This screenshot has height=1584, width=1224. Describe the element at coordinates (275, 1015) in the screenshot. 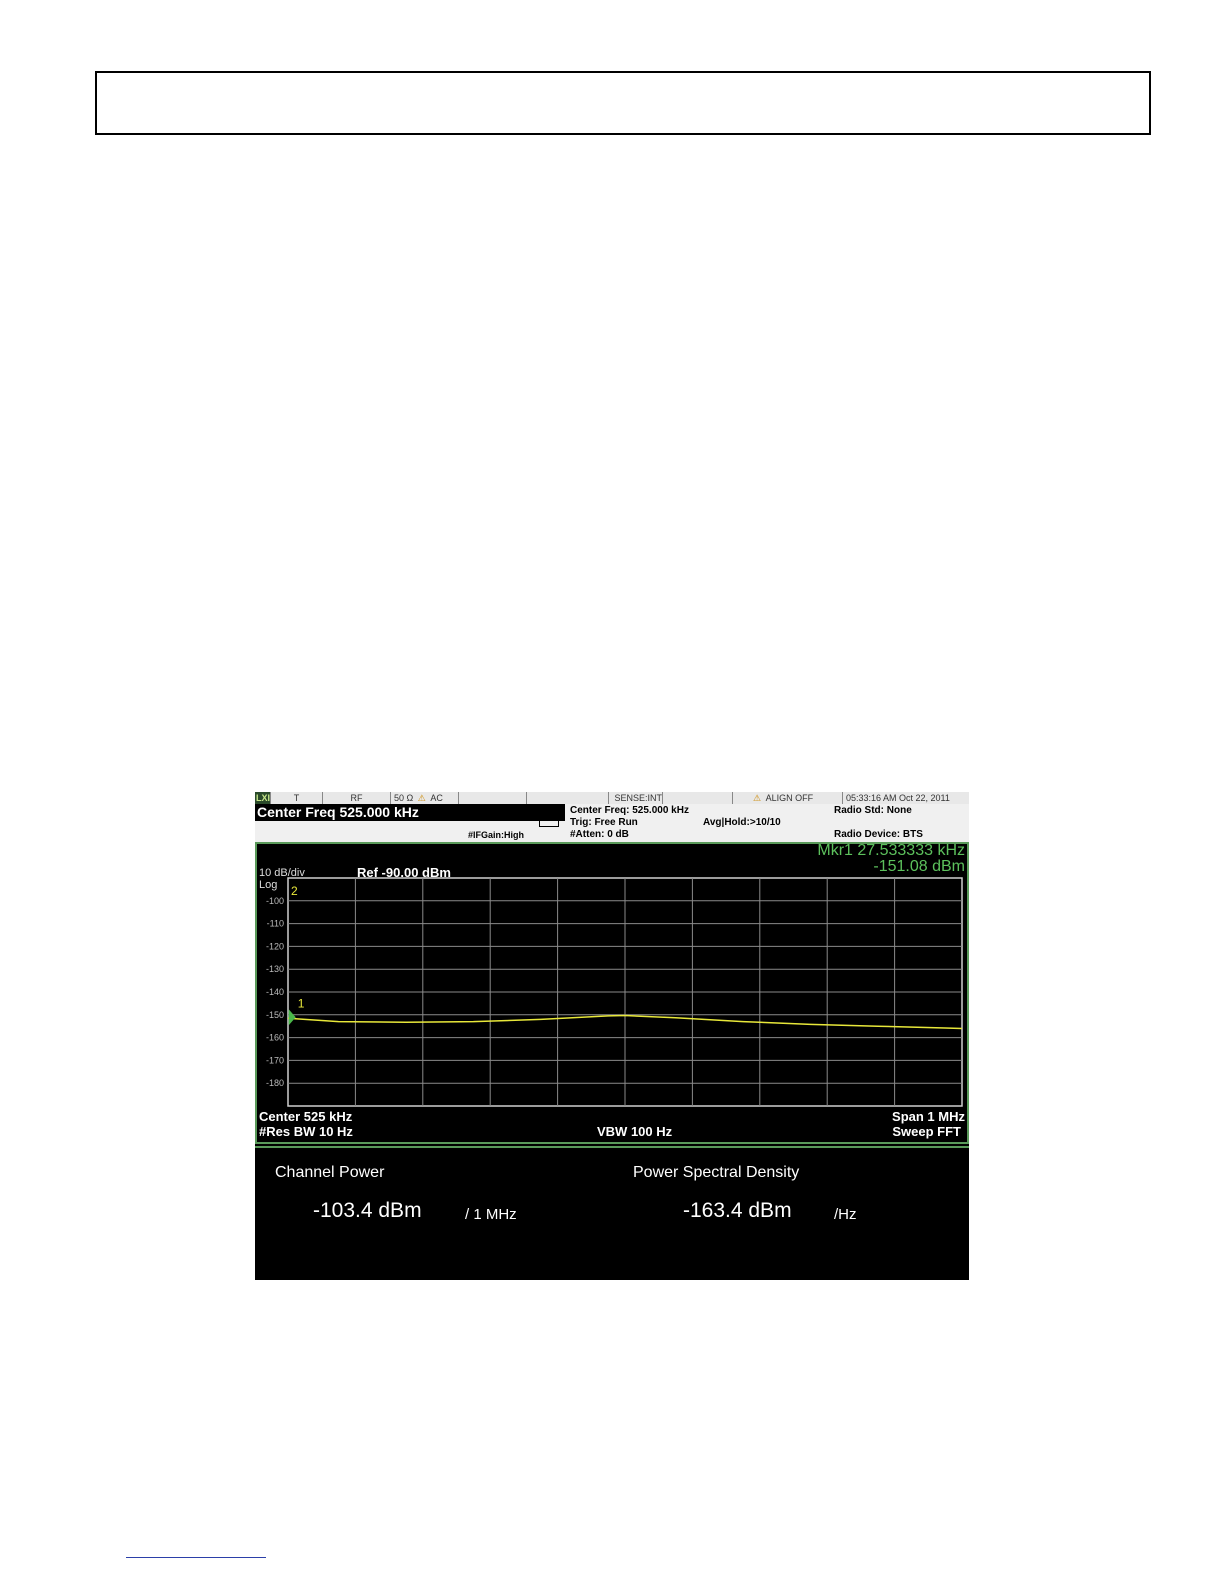

I see `y-tick-label: -150` at that location.